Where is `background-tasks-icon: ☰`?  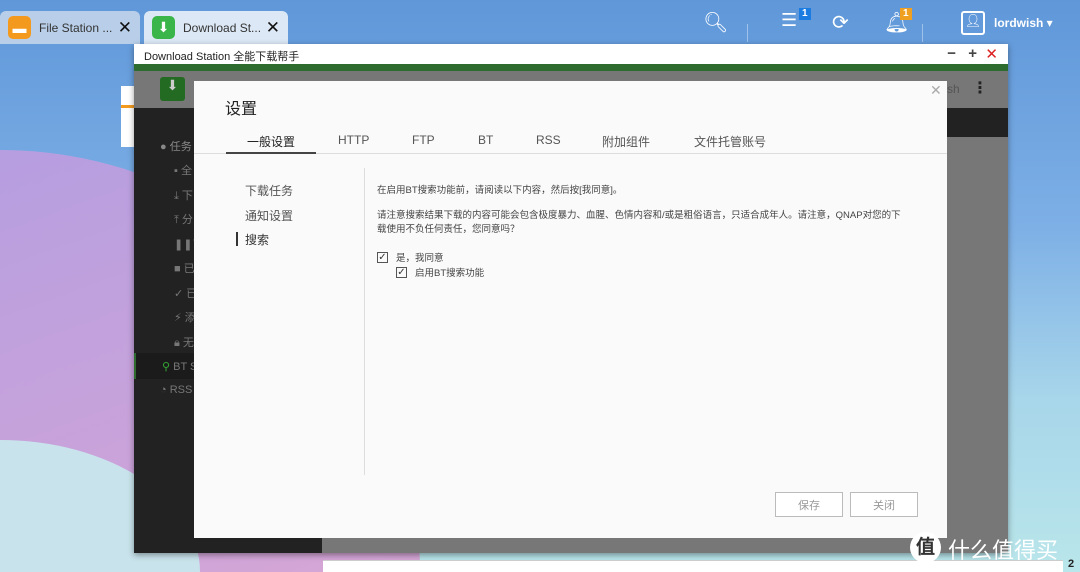
background-tasks-icon: ☰ is located at coordinates (789, 20).